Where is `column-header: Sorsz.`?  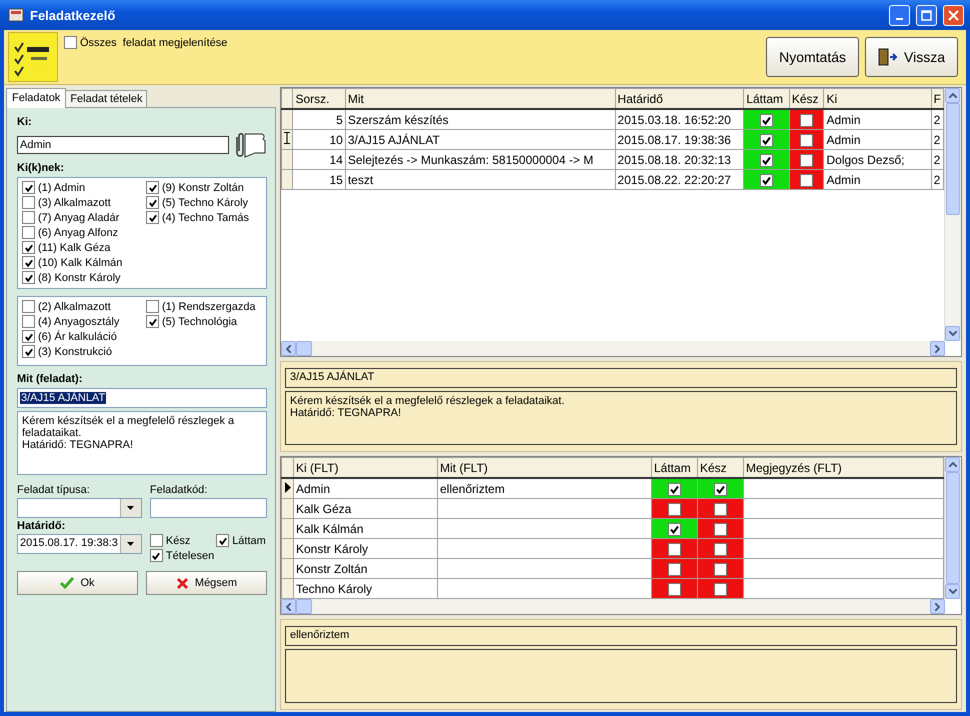
column-header: Sorsz. is located at coordinates (319, 98).